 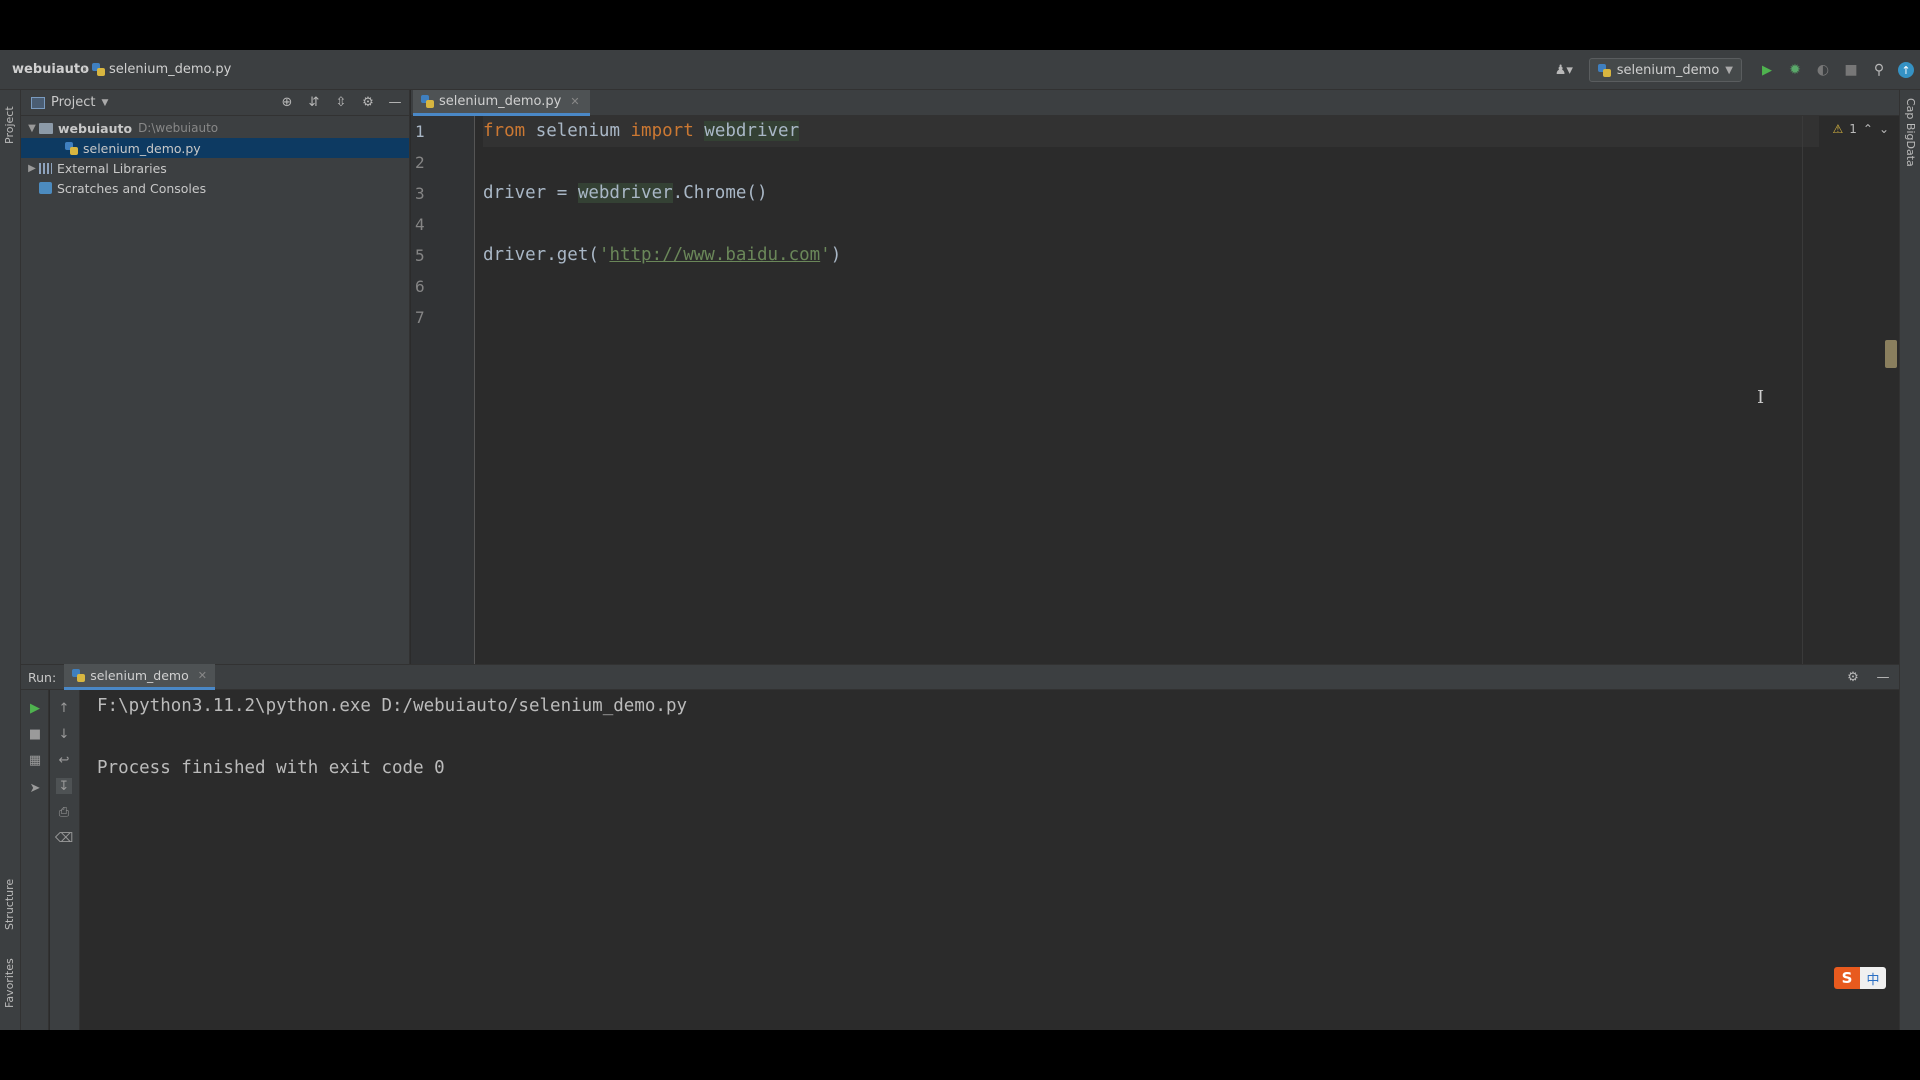 I want to click on project-panel-header: Project ▼ ⊕ ⇵ ⇳ ⚙ —, so click(x=215, y=103).